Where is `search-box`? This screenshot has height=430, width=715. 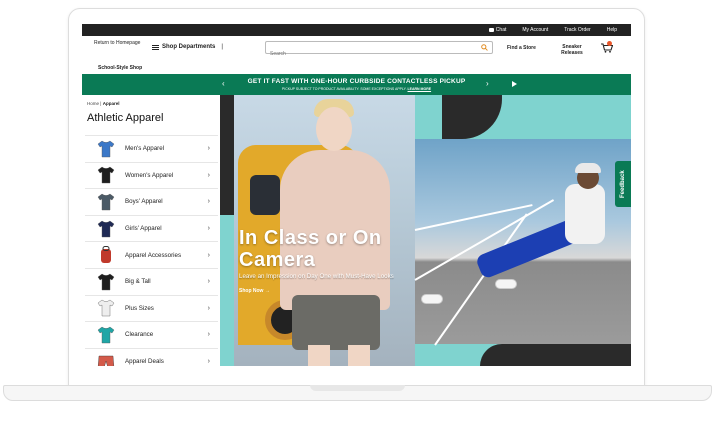
search-box is located at coordinates (379, 50).